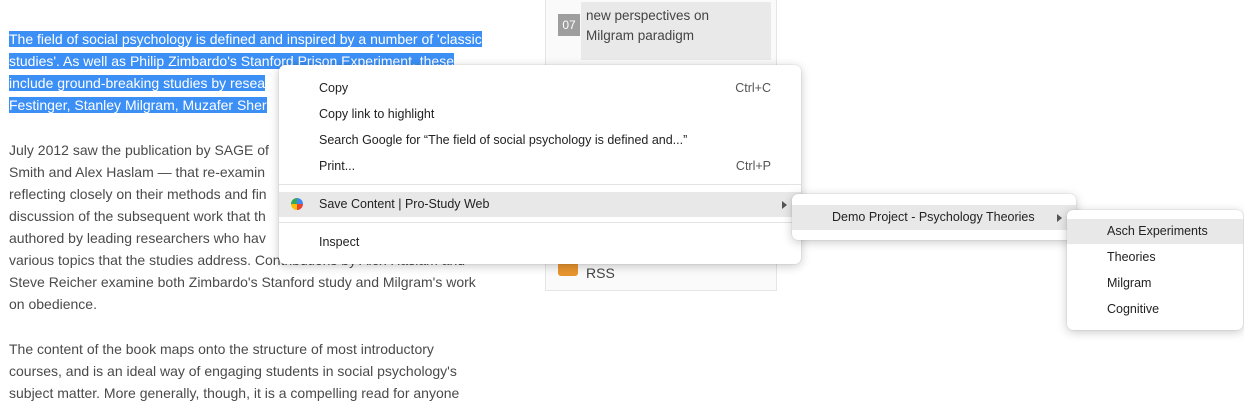 This screenshot has height=419, width=1244. I want to click on submenu-item-project: Demo Project - Psychology Theories, so click(934, 217).